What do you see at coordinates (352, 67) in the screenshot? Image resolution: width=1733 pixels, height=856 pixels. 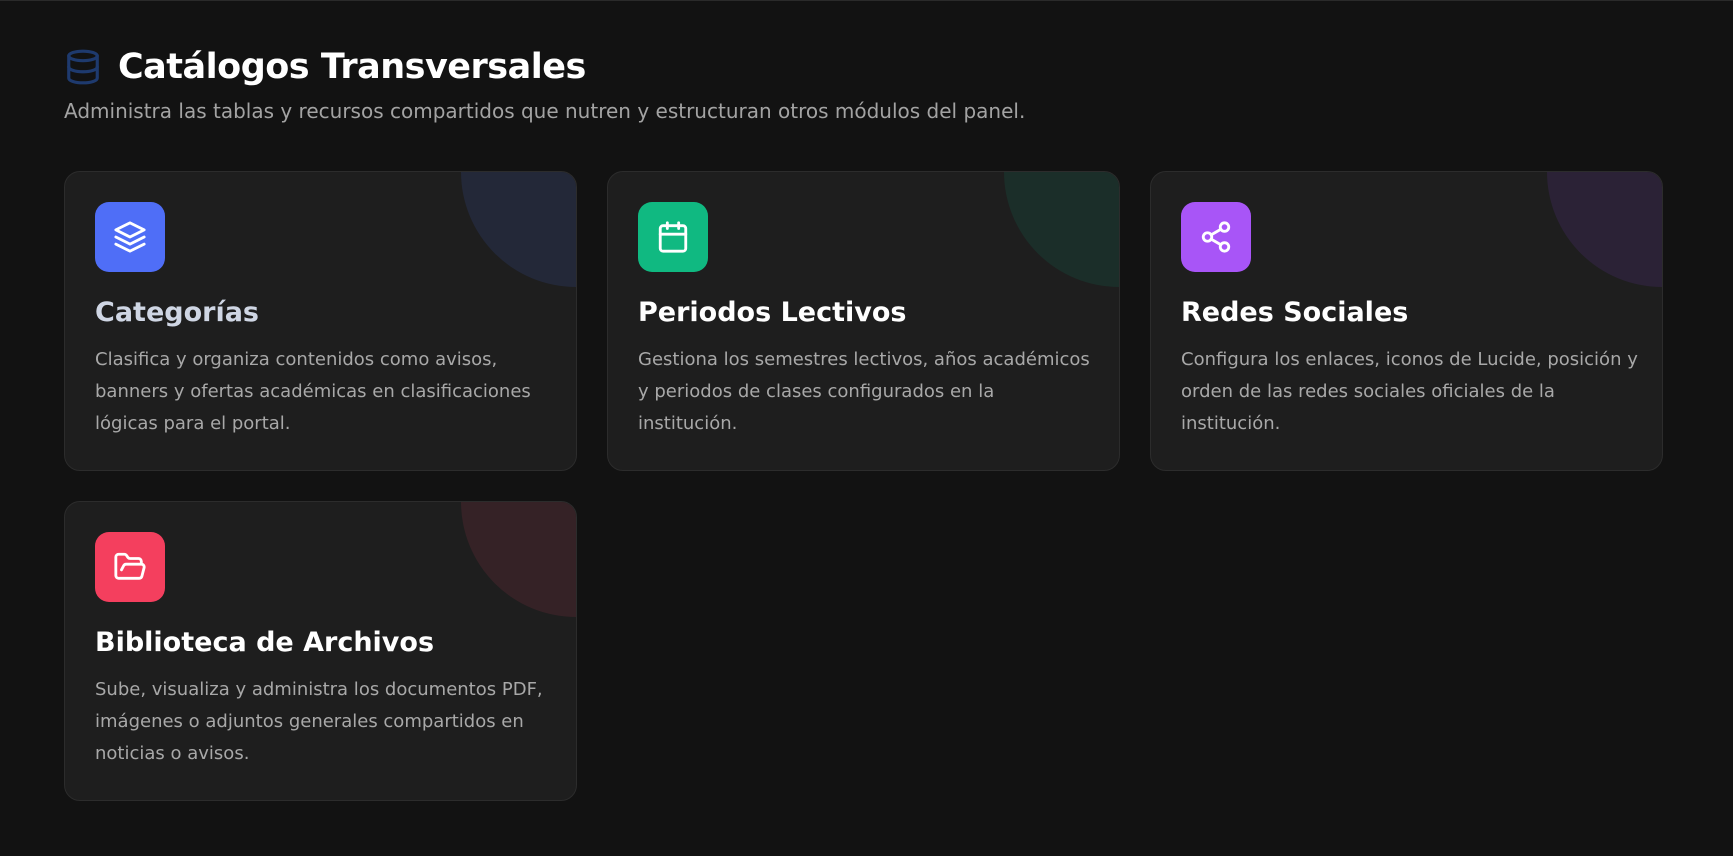 I see `page-title: Catálogos Transversales` at bounding box center [352, 67].